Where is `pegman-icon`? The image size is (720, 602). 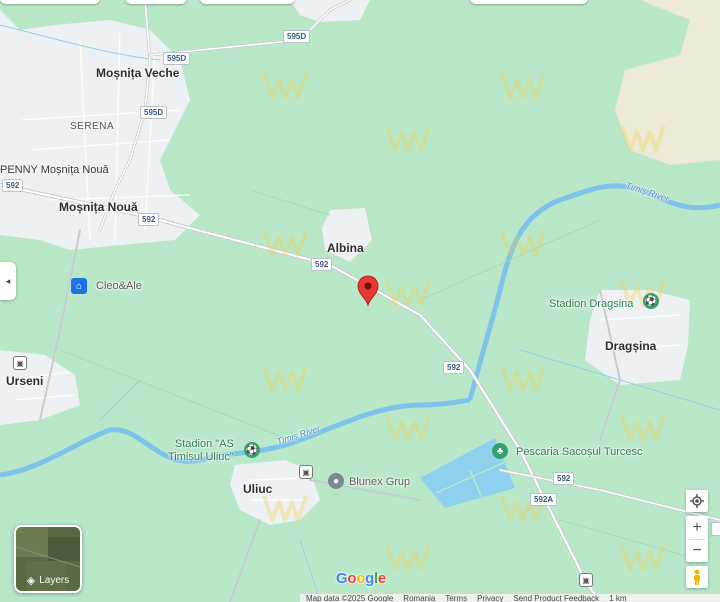 pegman-icon is located at coordinates (697, 577).